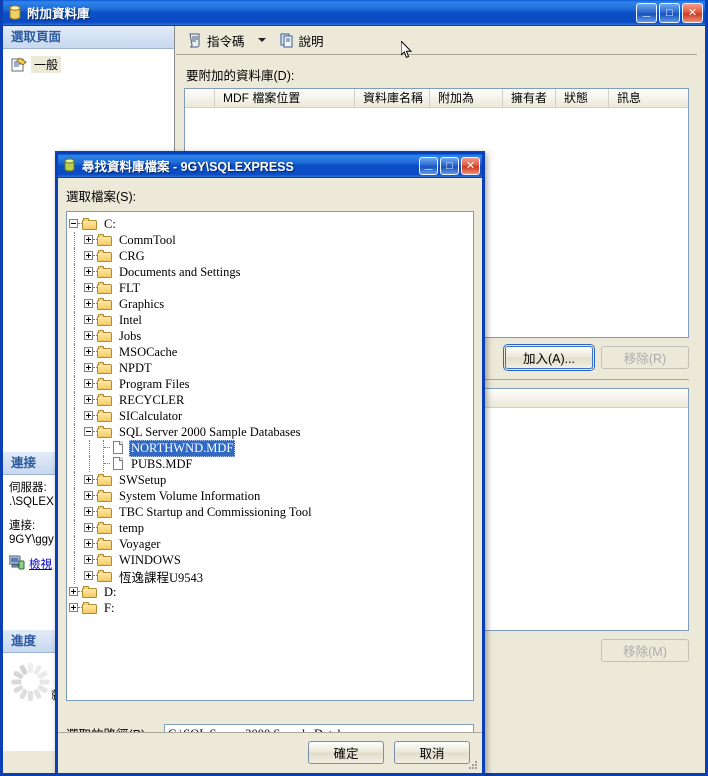 This screenshot has width=708, height=776. I want to click on cancel-button: 取消, so click(432, 752).